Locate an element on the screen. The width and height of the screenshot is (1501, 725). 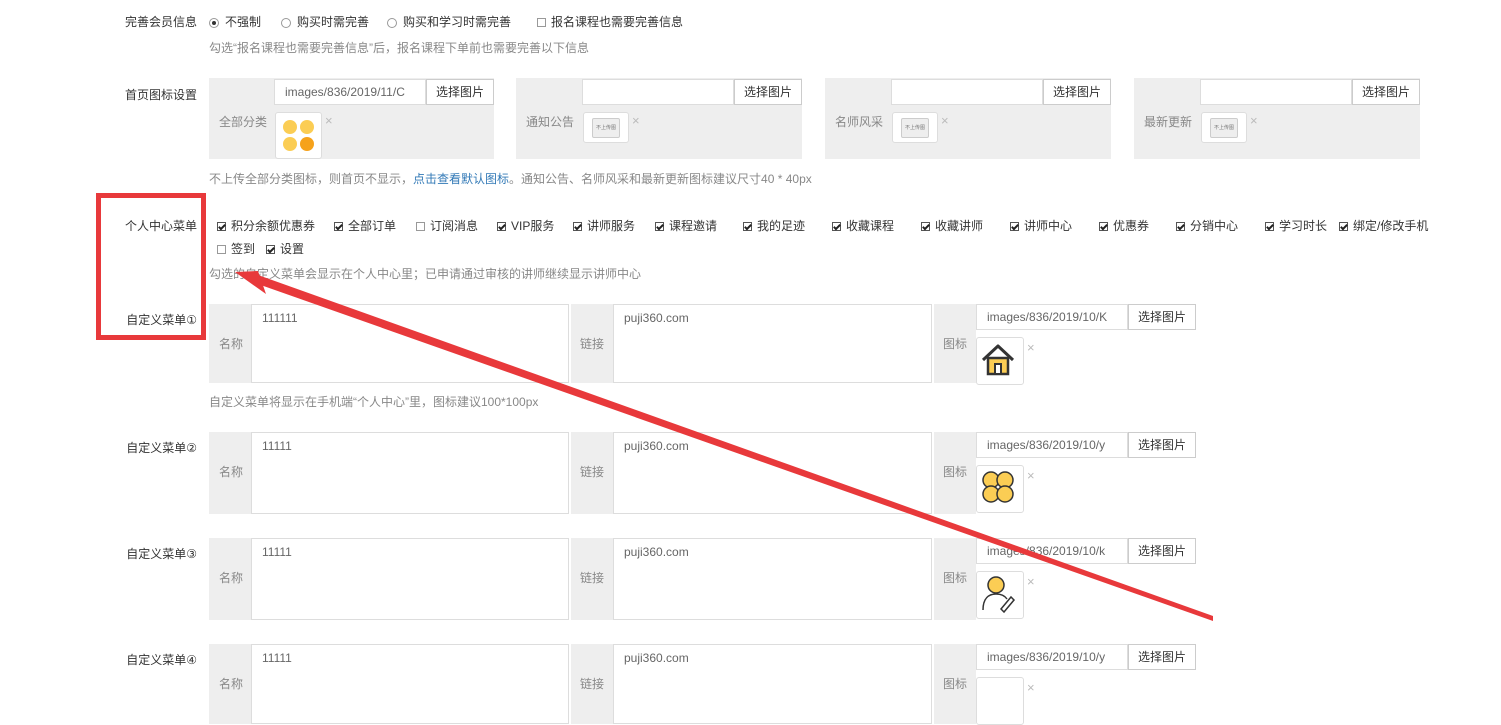
personal-menu-item: 分销中心 is located at coordinates (1207, 225).